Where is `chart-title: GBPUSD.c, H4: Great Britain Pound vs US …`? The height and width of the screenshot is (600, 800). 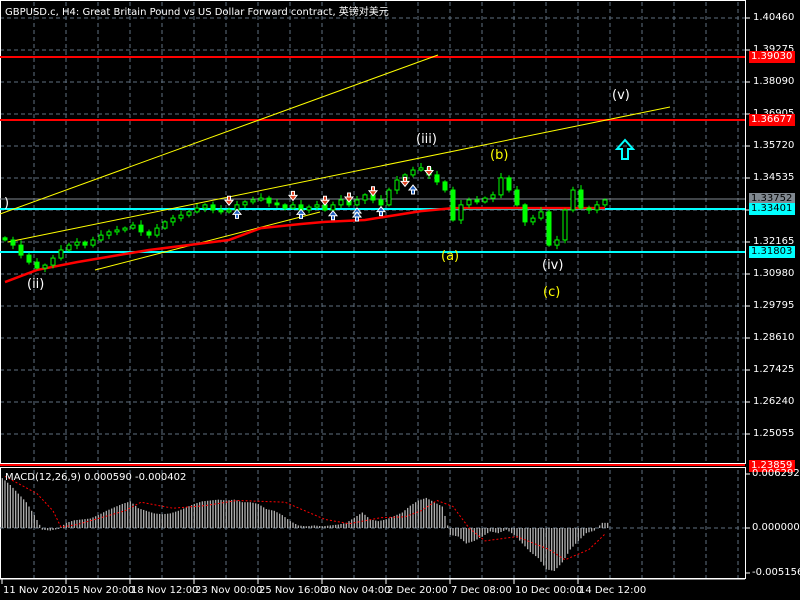
chart-title: GBPUSD.c, H4: Great Britain Pound vs US … is located at coordinates (197, 12).